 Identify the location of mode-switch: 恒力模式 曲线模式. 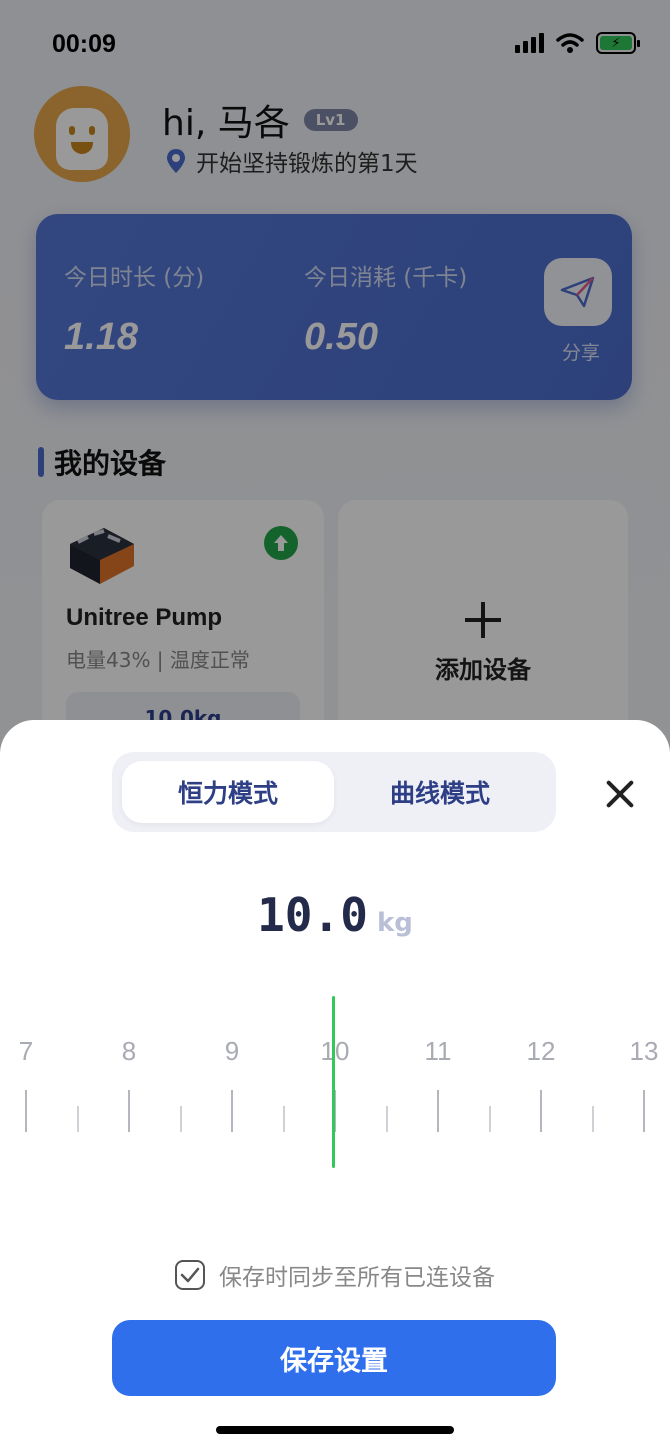
(334, 792).